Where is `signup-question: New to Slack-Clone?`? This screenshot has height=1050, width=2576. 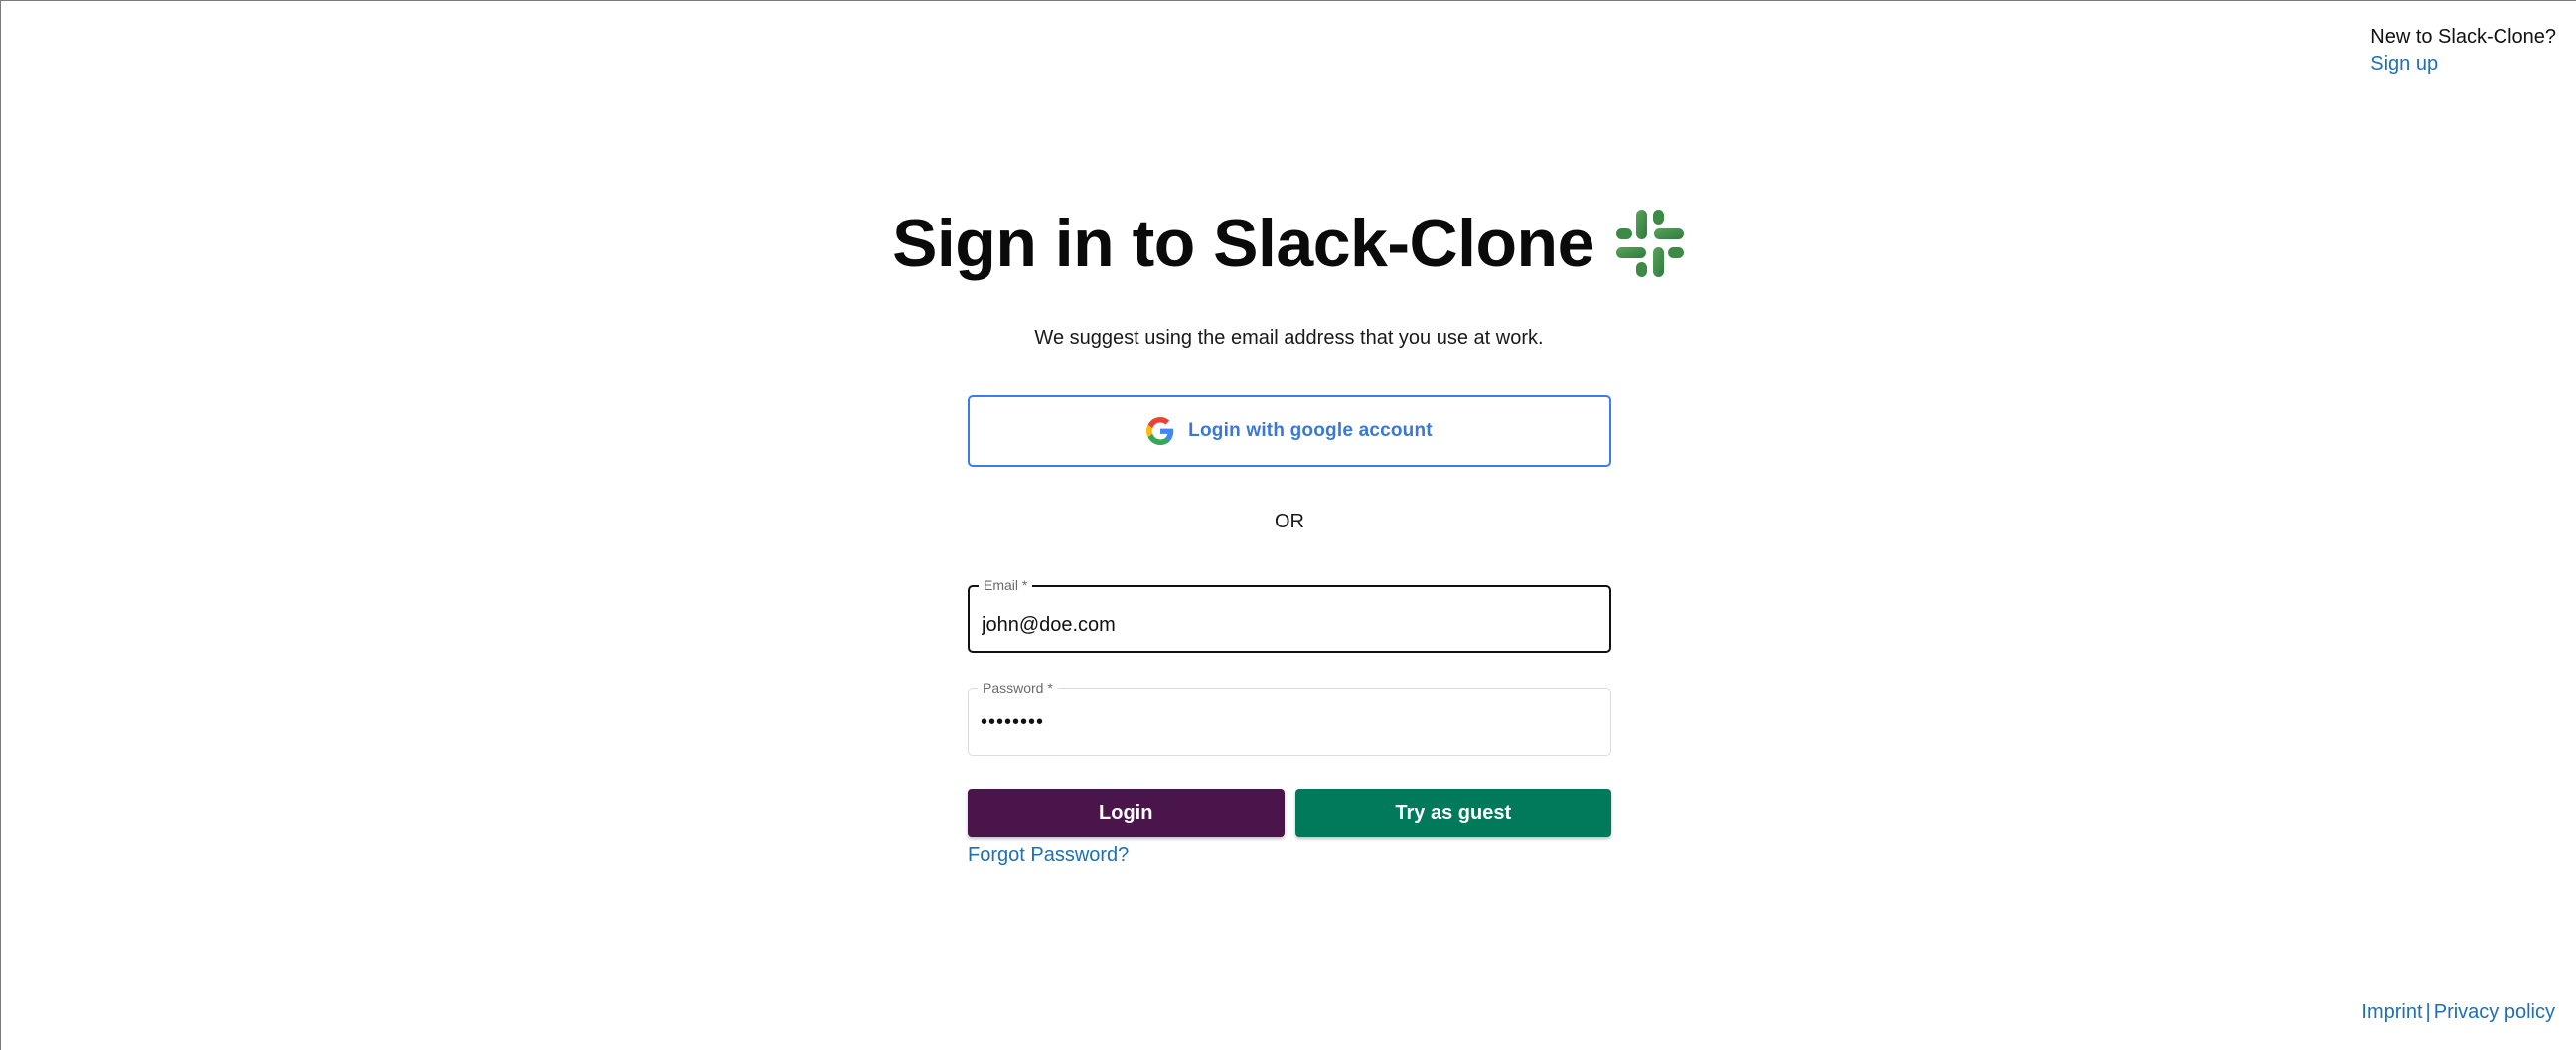 signup-question: New to Slack-Clone? is located at coordinates (2463, 37).